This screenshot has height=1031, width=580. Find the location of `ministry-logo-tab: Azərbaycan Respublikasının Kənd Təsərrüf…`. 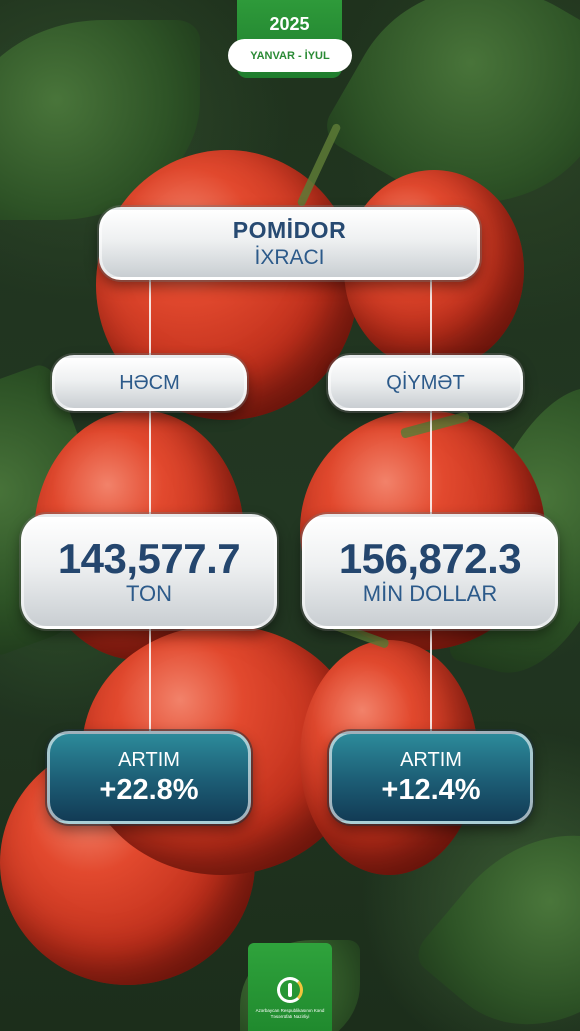

ministry-logo-tab: Azərbaycan Respublikasının Kənd Təsərrüf… is located at coordinates (290, 987).